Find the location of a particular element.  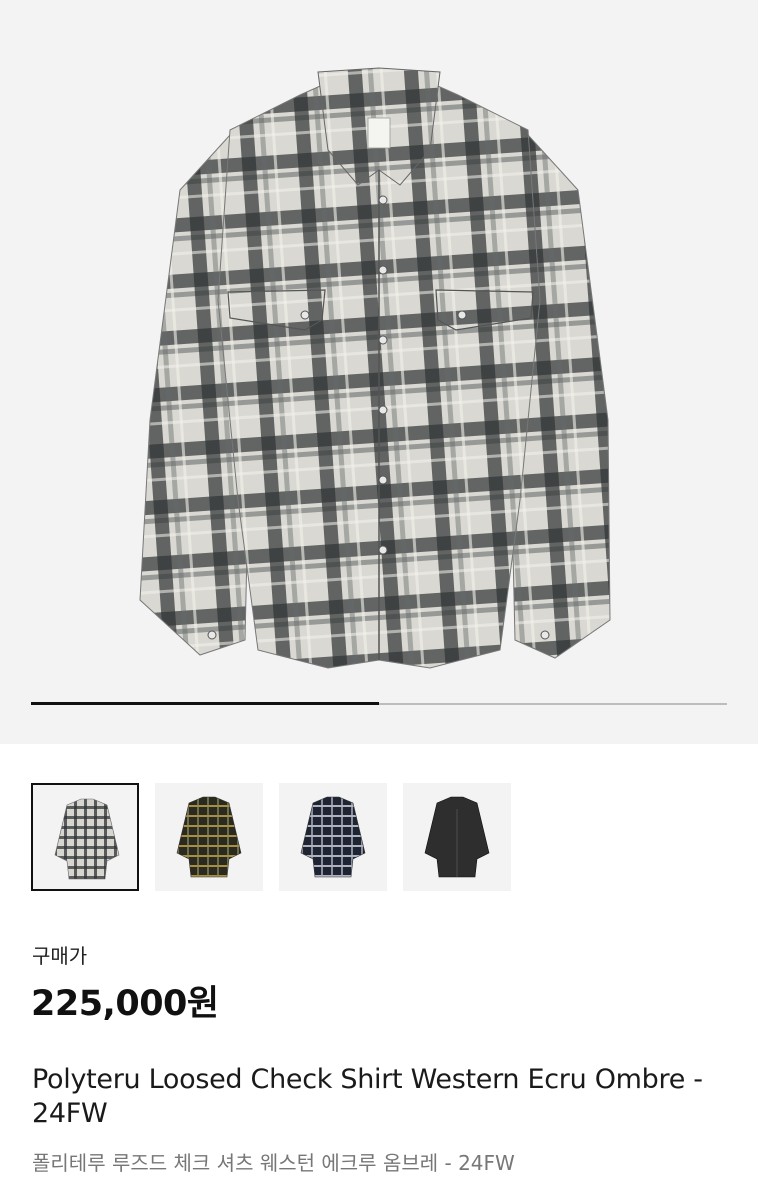

thumbnail-navy is located at coordinates (333, 837).